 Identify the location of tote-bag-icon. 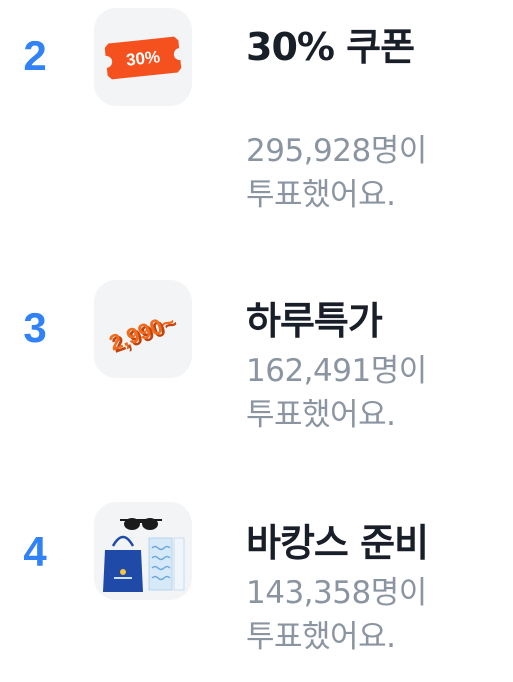
(123, 563).